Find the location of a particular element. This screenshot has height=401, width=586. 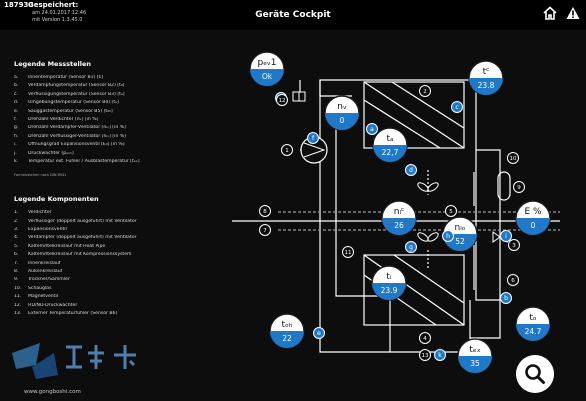

svg-text: h is located at coordinates (448, 236).